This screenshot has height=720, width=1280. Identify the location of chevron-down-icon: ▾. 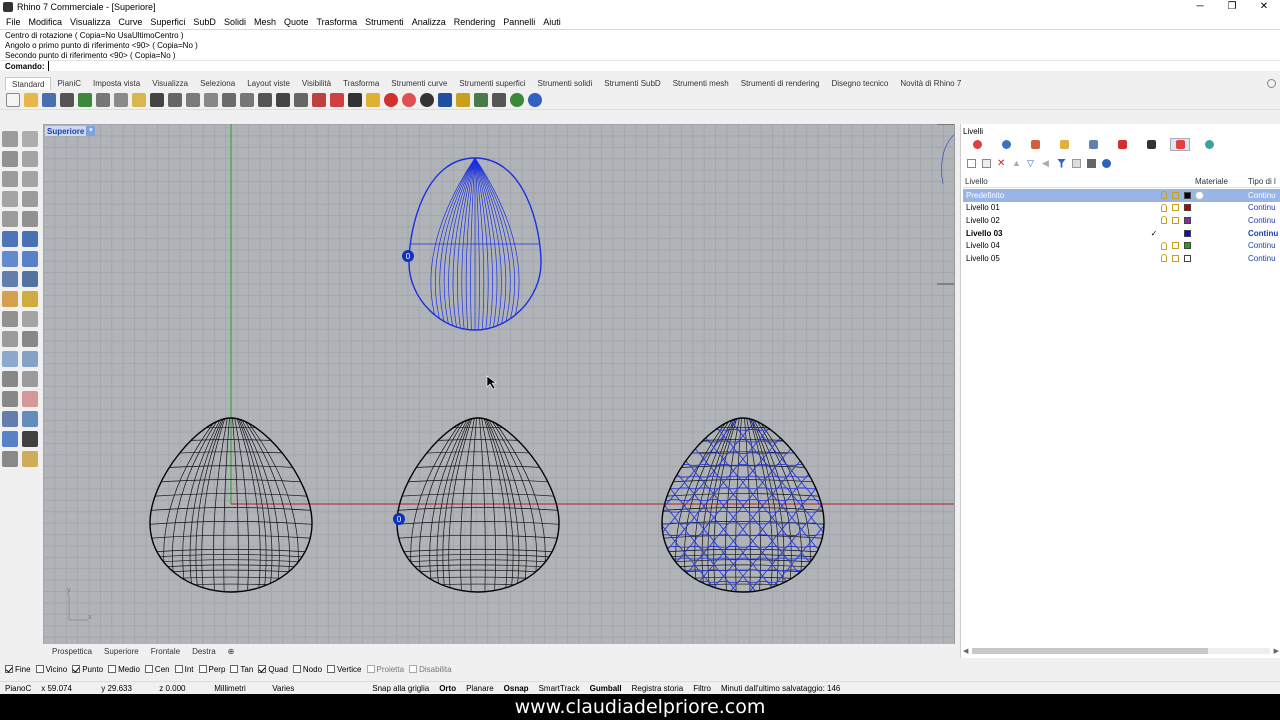
(91, 131).